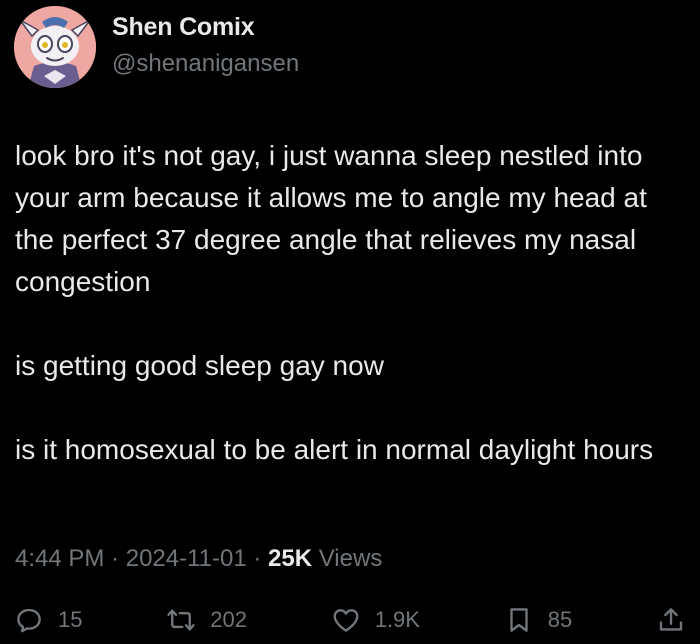 This screenshot has height=644, width=700. Describe the element at coordinates (290, 558) in the screenshot. I see `views-count: 25K` at that location.